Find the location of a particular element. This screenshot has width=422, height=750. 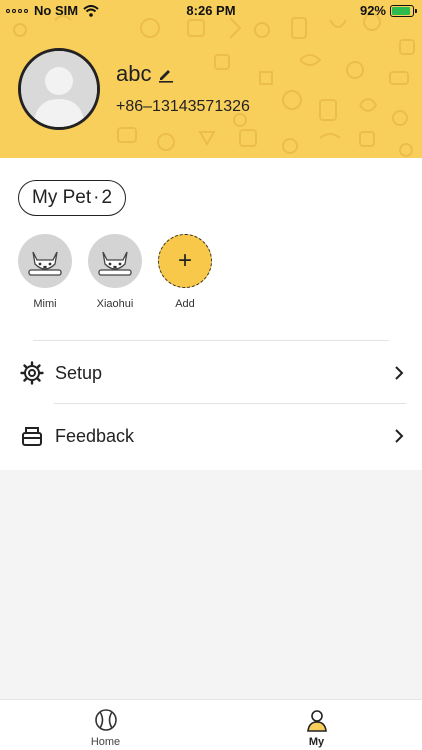

add-pet-button: + Add is located at coordinates (185, 272).